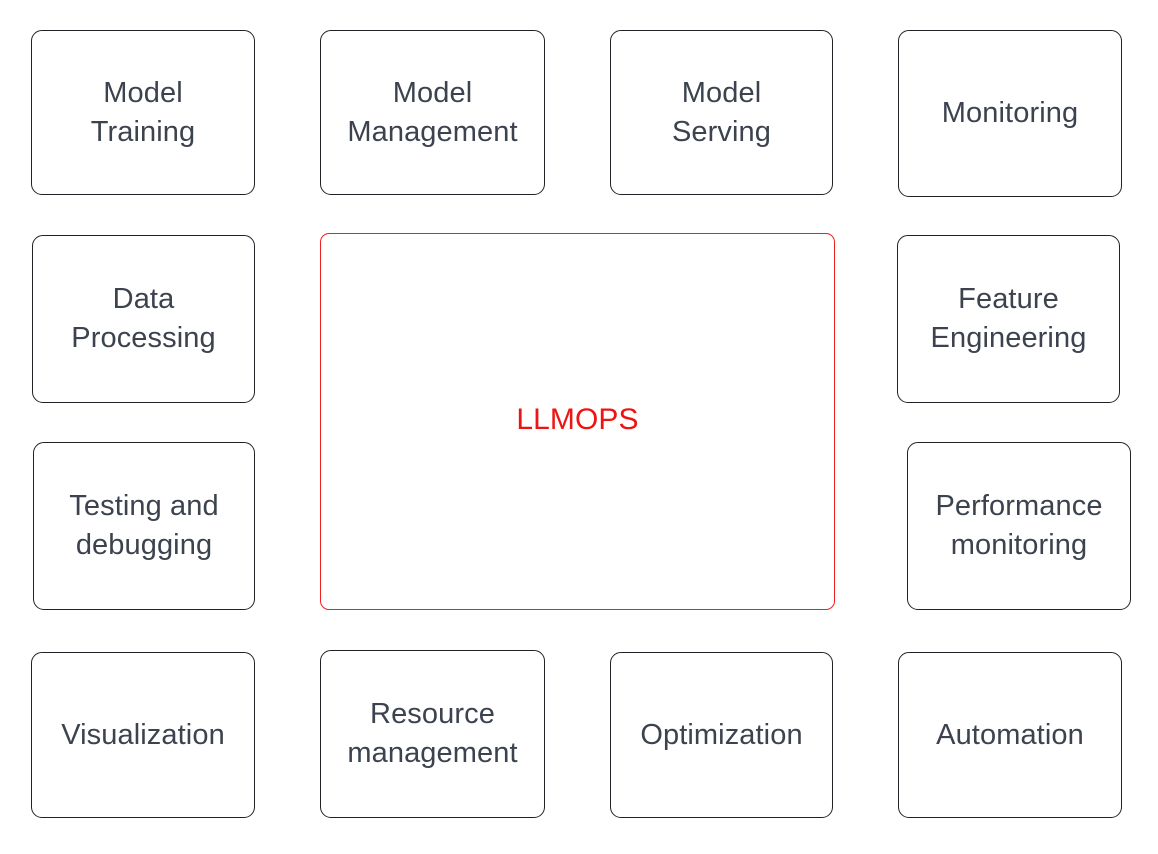  I want to click on center-node-label: LLMOPS, so click(577, 419).